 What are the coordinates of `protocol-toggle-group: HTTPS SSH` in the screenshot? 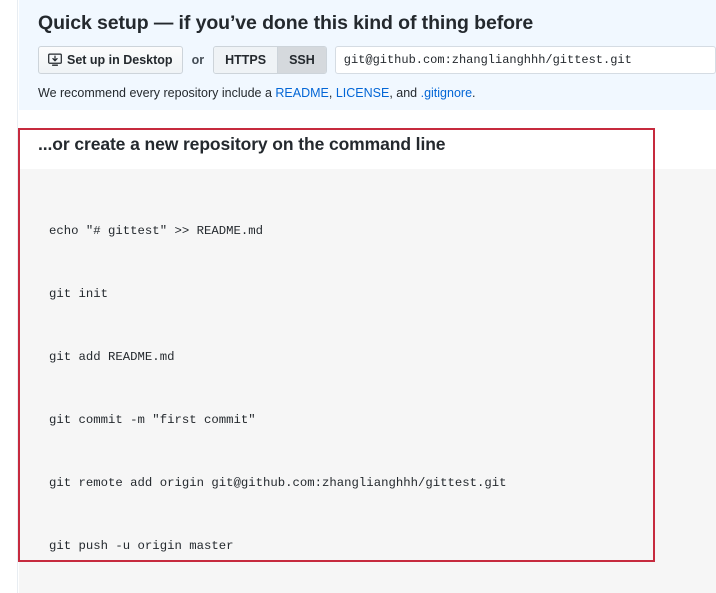 It's located at (270, 60).